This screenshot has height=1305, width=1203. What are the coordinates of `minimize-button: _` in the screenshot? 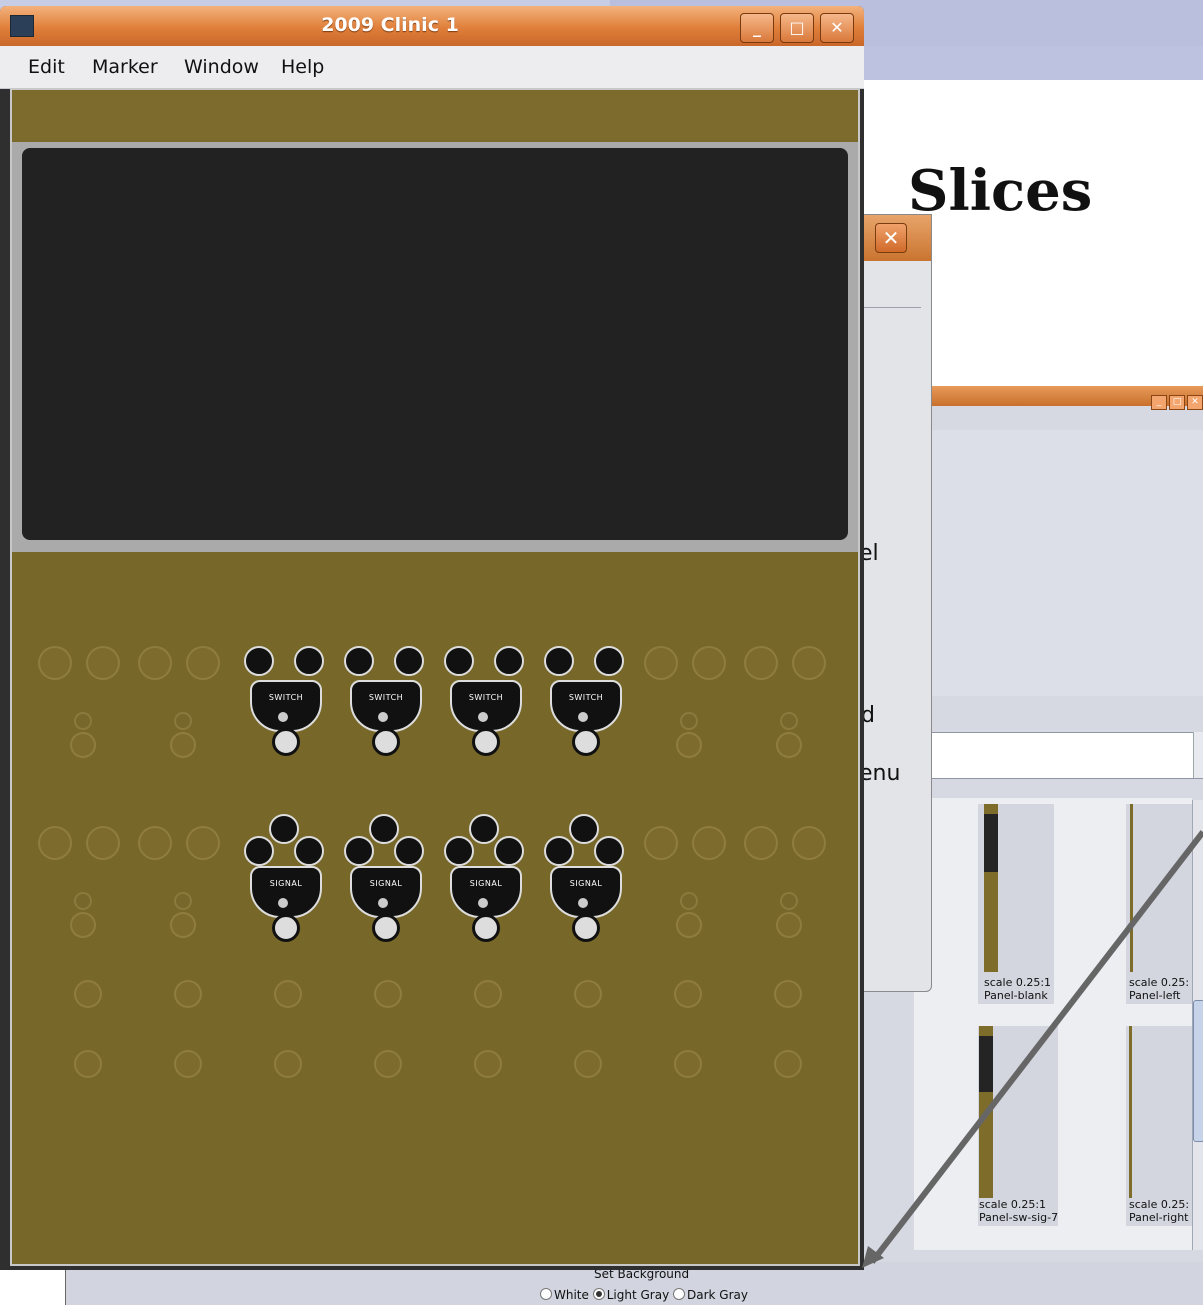 It's located at (757, 28).